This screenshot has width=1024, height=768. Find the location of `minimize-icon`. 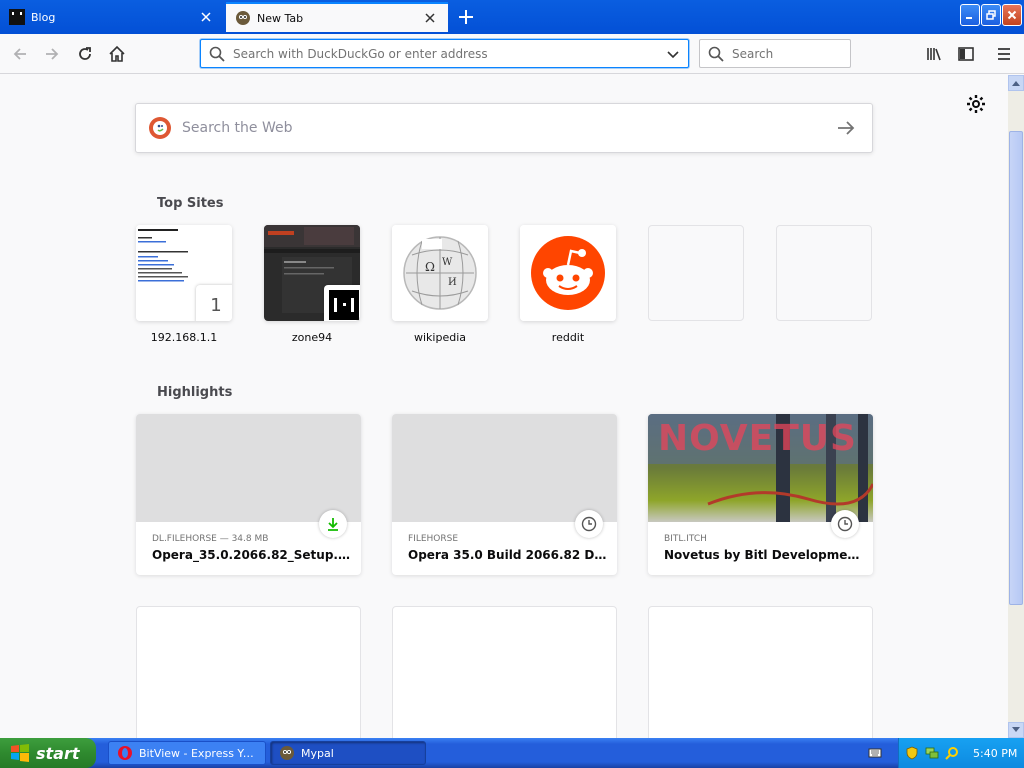

minimize-icon is located at coordinates (969, 18).